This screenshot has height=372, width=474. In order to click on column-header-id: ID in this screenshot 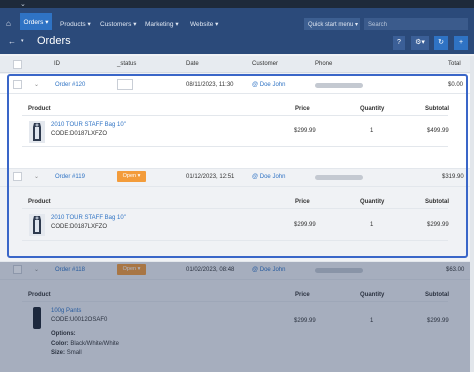, I will do `click(57, 64)`.